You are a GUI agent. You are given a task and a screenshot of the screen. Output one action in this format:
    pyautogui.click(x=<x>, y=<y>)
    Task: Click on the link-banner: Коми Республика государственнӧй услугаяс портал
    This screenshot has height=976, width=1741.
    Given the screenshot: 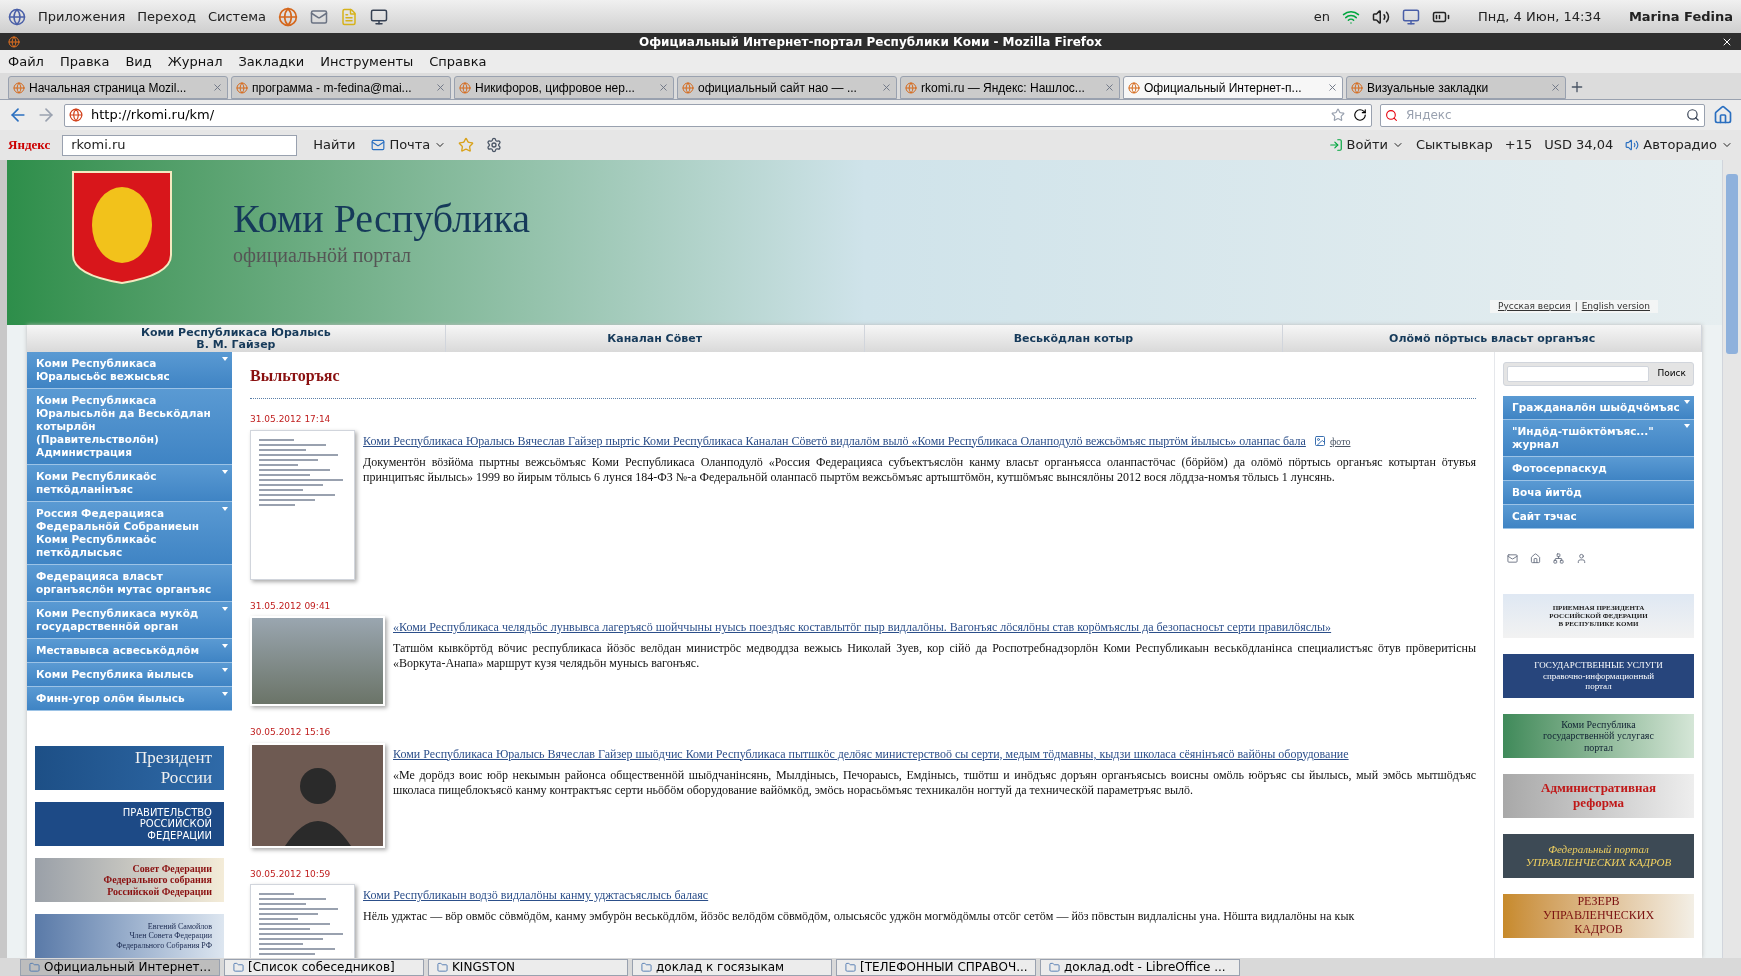 What is the action you would take?
    pyautogui.click(x=1598, y=736)
    